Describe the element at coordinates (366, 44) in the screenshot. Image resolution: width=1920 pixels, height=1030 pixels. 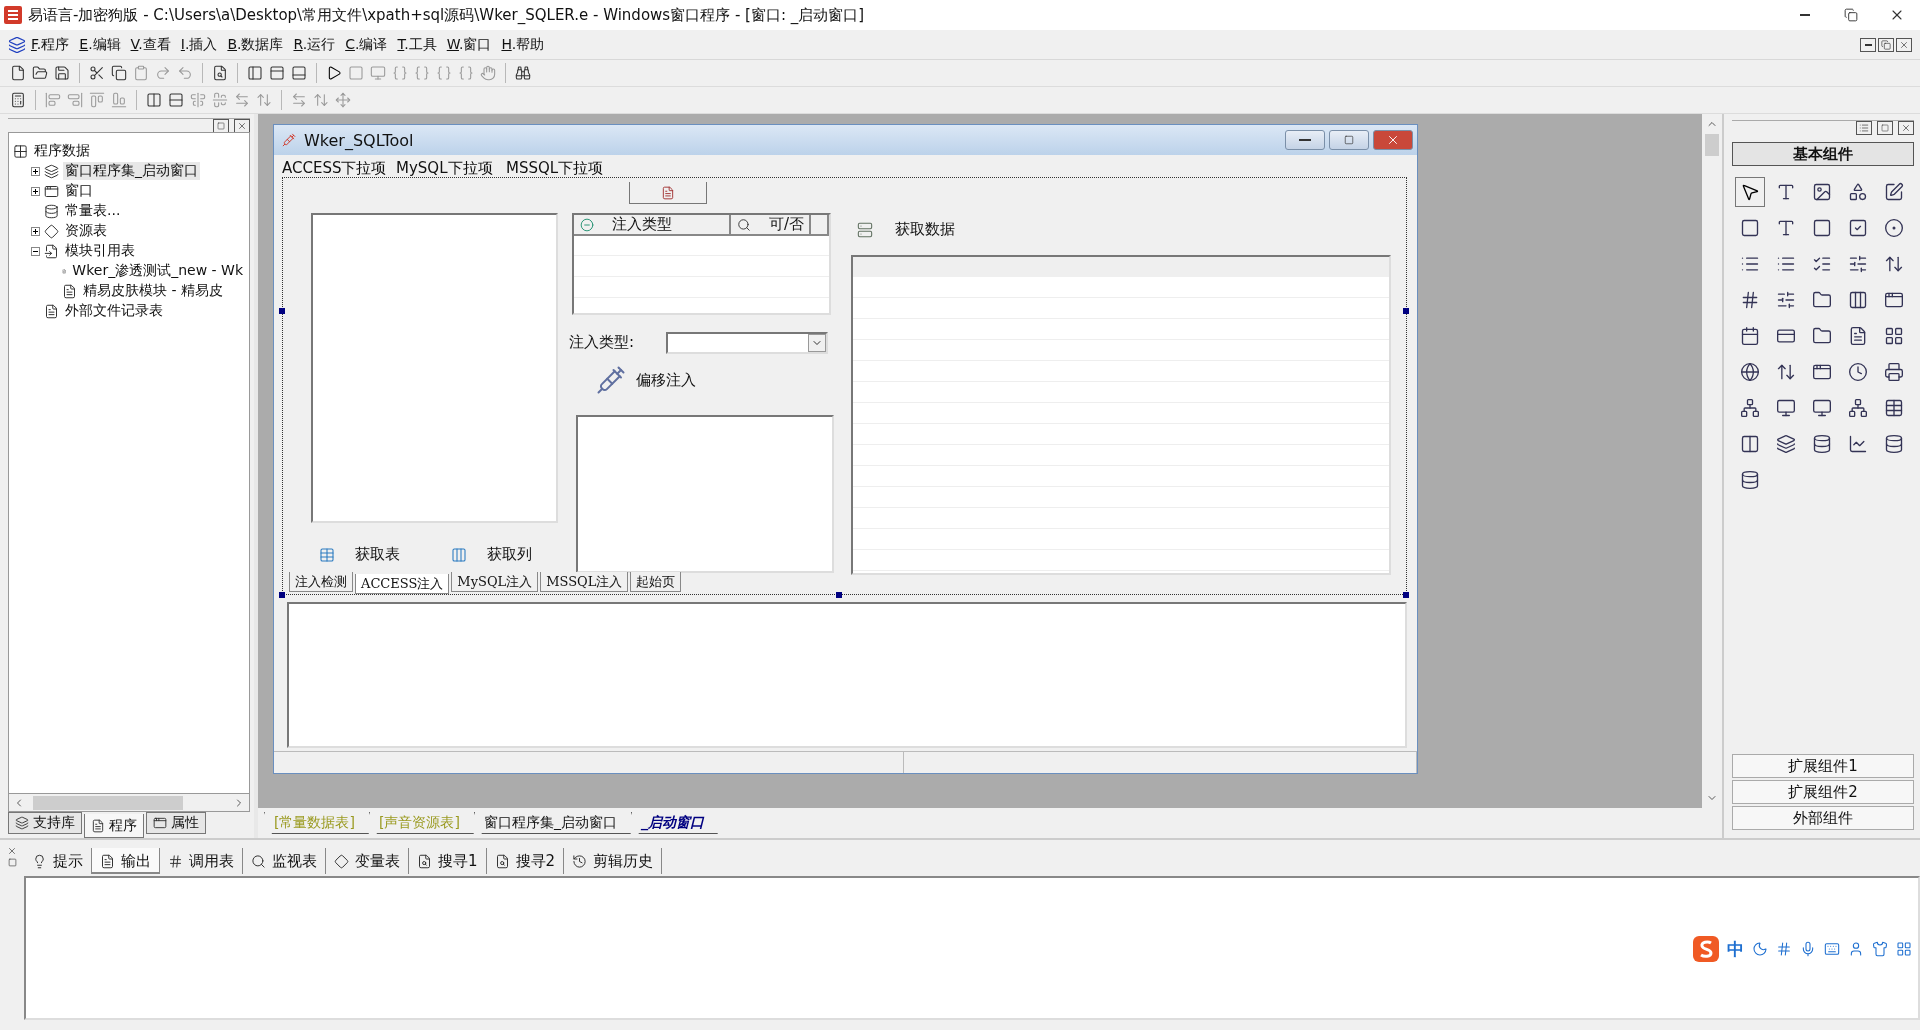
I see `menu-item: C.编译` at that location.